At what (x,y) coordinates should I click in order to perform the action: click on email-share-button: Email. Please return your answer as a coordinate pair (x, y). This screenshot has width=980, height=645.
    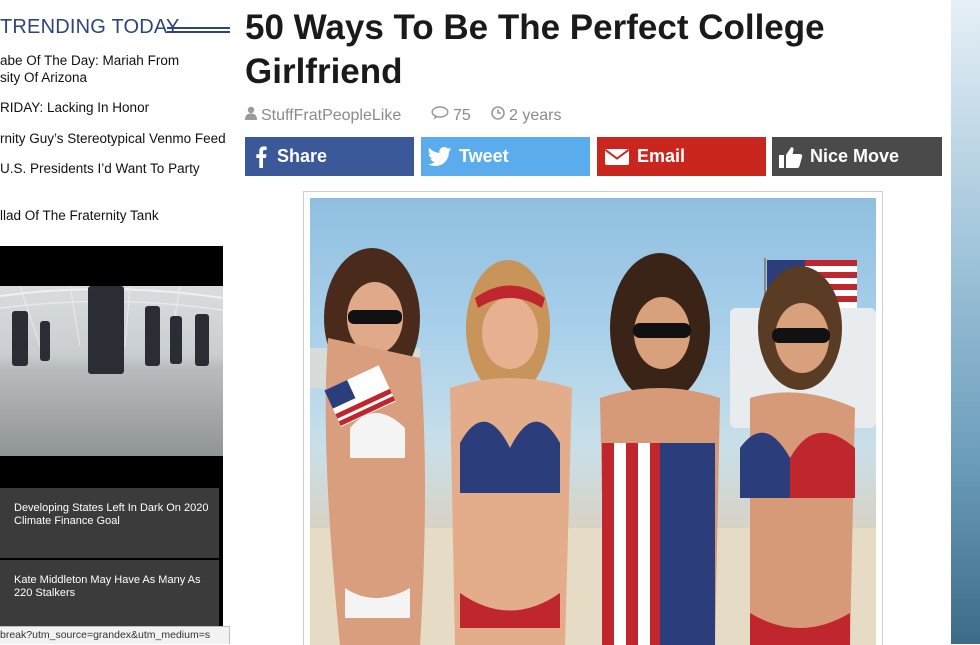
    Looking at the image, I should click on (681, 156).